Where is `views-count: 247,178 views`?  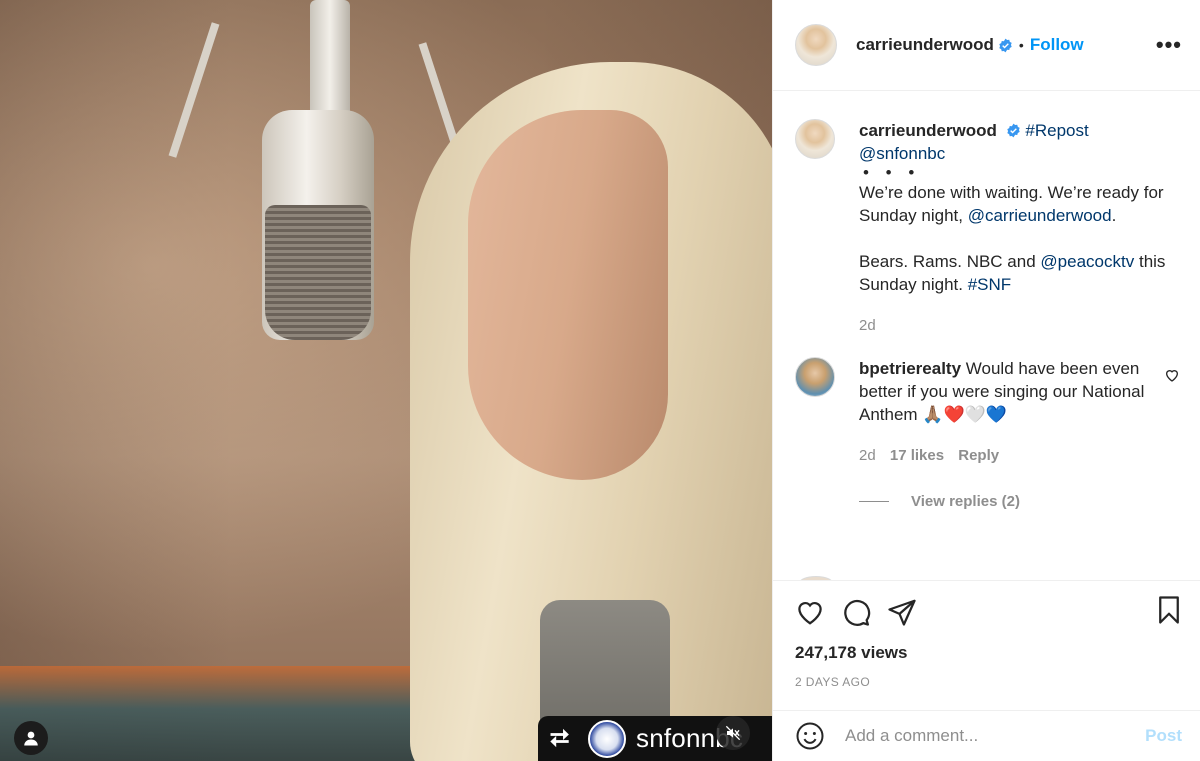
views-count: 247,178 views is located at coordinates (997, 653).